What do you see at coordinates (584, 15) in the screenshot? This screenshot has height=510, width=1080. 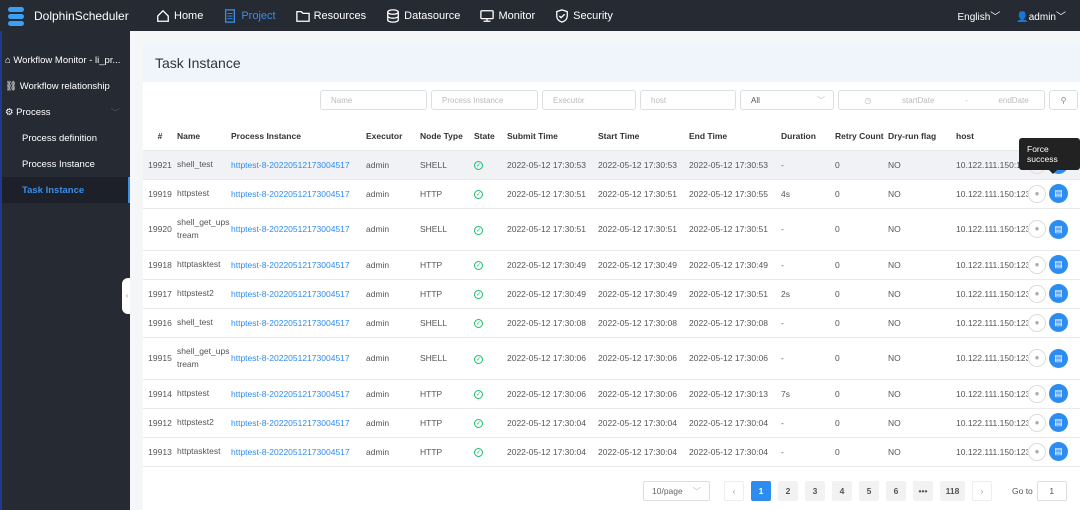 I see `nav-security: Security` at bounding box center [584, 15].